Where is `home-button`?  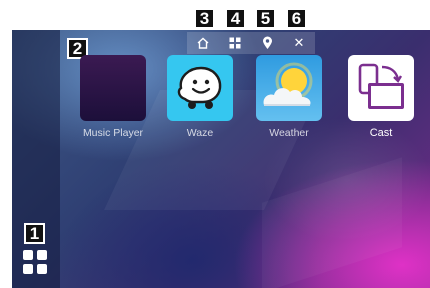 home-button is located at coordinates (203, 43).